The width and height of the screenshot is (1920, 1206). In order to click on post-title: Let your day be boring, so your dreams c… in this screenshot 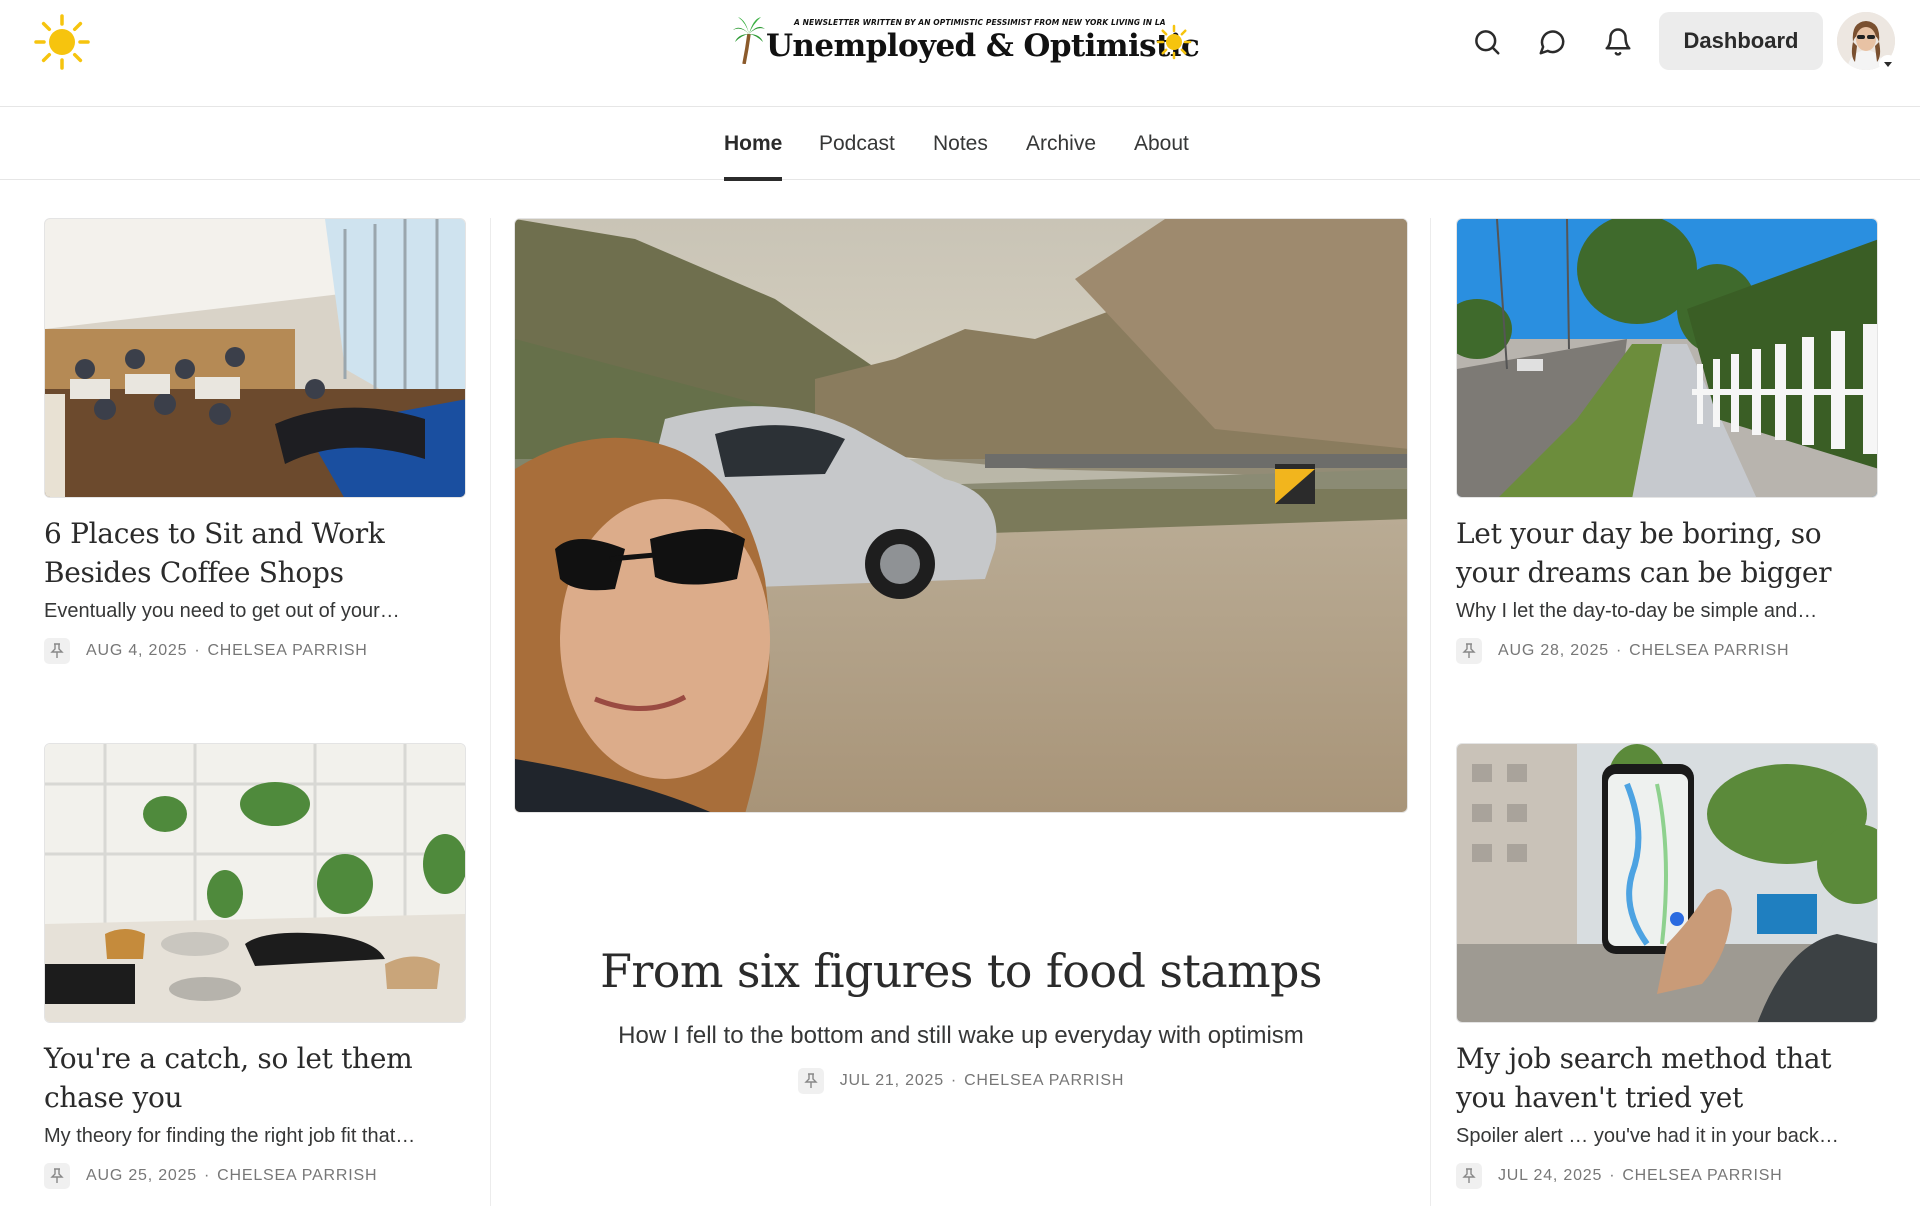, I will do `click(1667, 553)`.